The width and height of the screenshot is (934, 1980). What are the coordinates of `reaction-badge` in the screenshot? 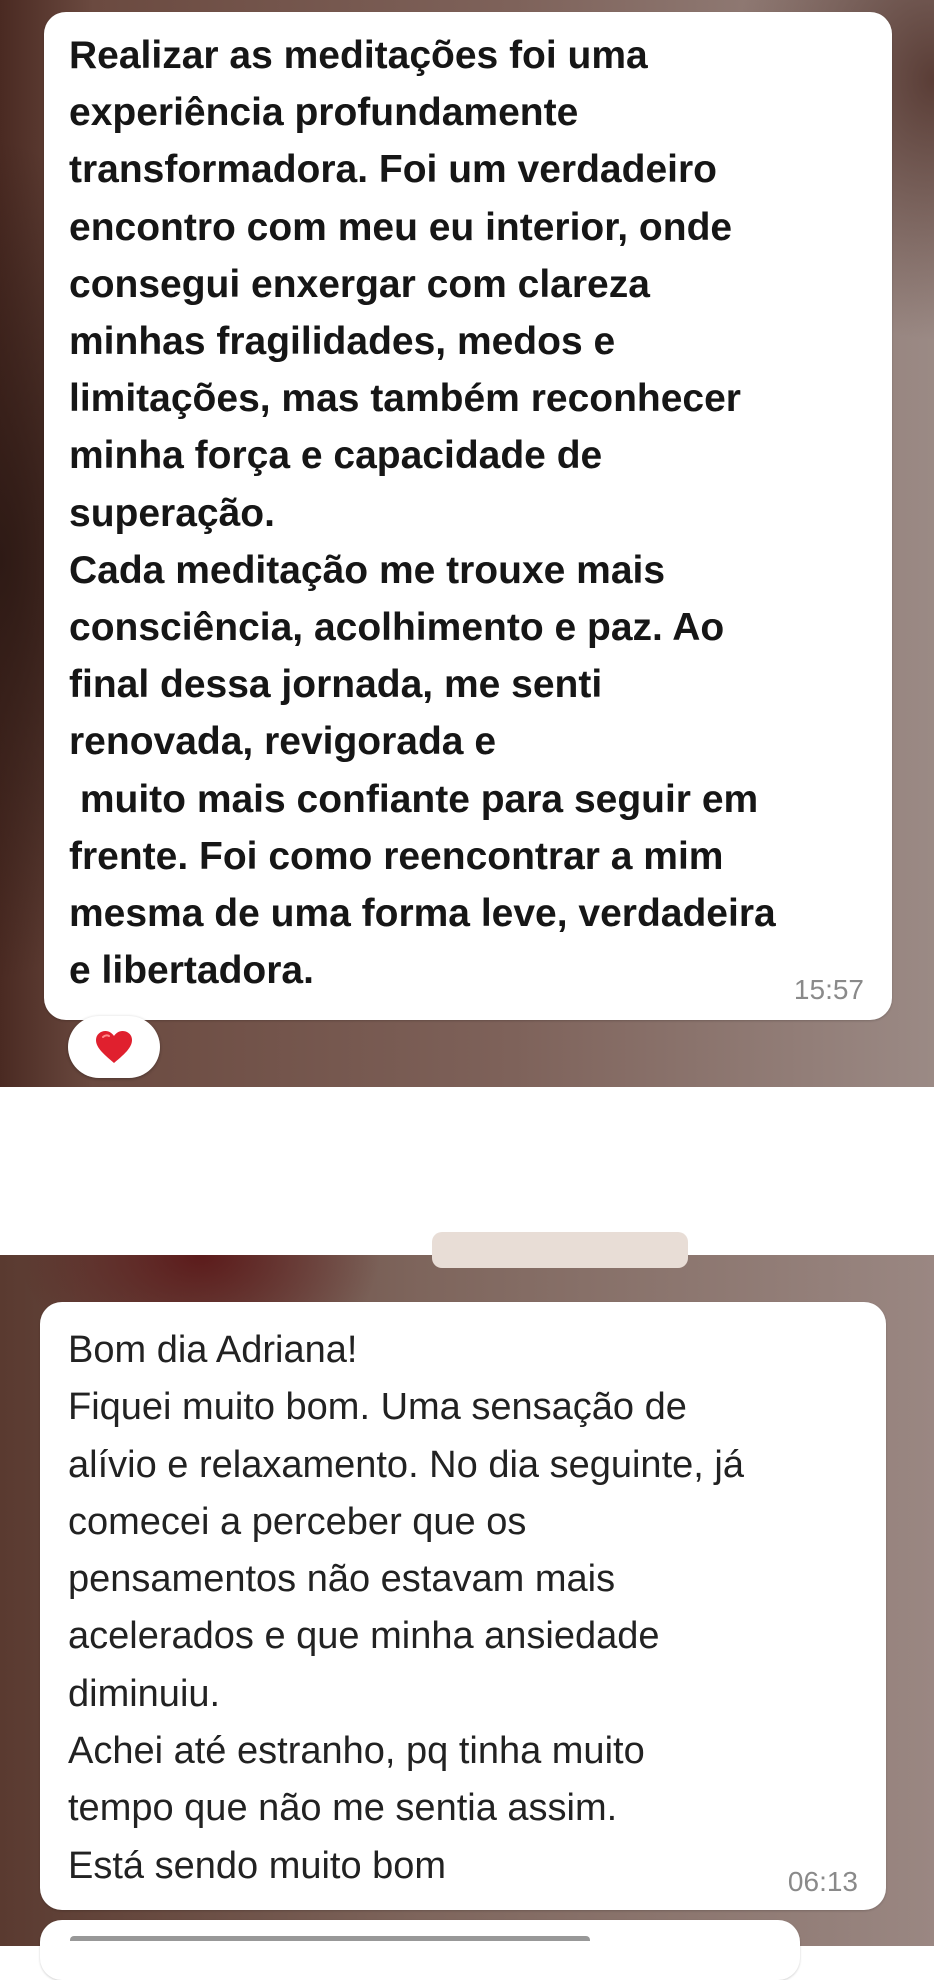 It's located at (114, 1047).